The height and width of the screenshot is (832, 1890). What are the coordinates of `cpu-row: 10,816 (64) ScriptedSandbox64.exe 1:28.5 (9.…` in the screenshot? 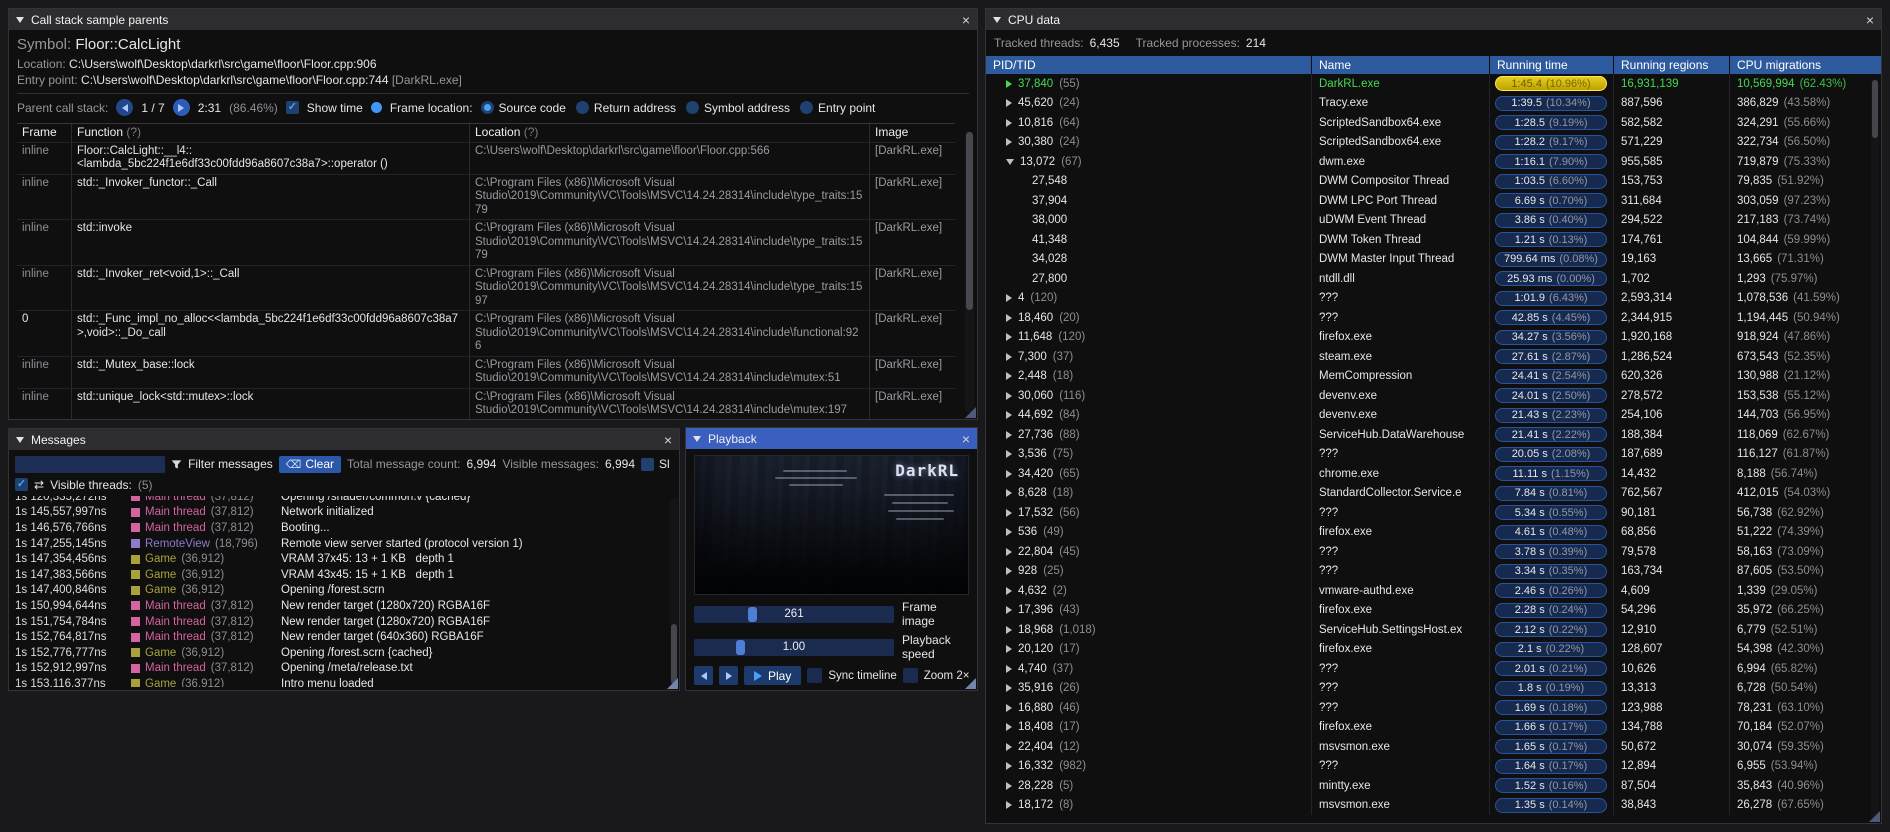 It's located at (1433, 123).